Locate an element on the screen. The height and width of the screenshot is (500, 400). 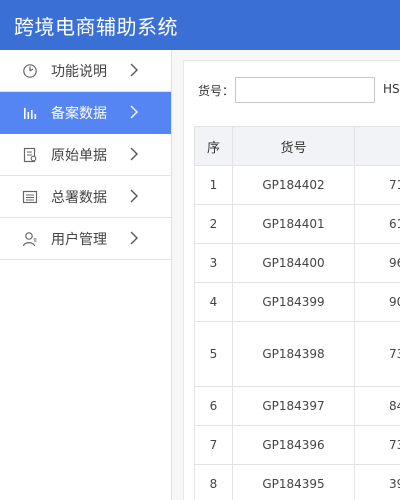
cell-hs: 90 is located at coordinates (377, 302).